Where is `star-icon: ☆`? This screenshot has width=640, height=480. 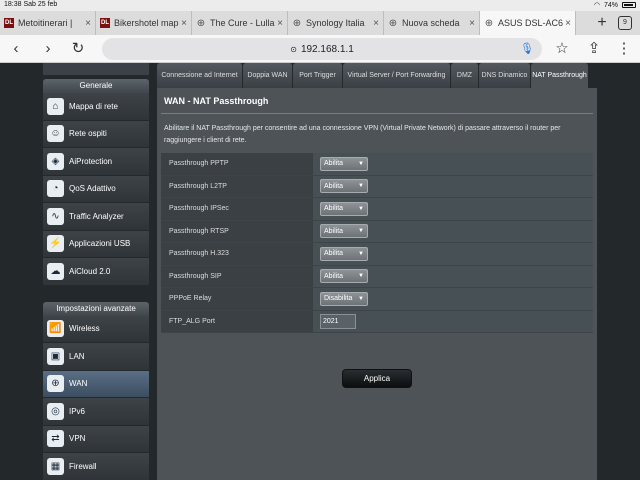 star-icon: ☆ is located at coordinates (562, 49).